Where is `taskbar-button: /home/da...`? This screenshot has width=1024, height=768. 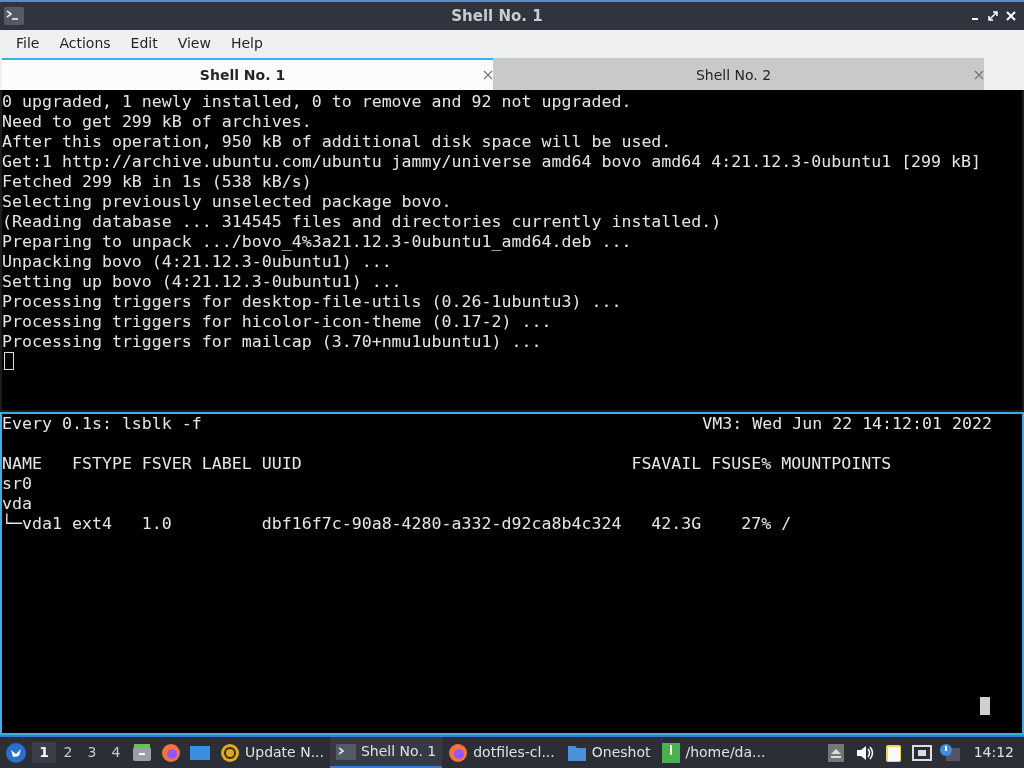
taskbar-button: /home/da... is located at coordinates (714, 752).